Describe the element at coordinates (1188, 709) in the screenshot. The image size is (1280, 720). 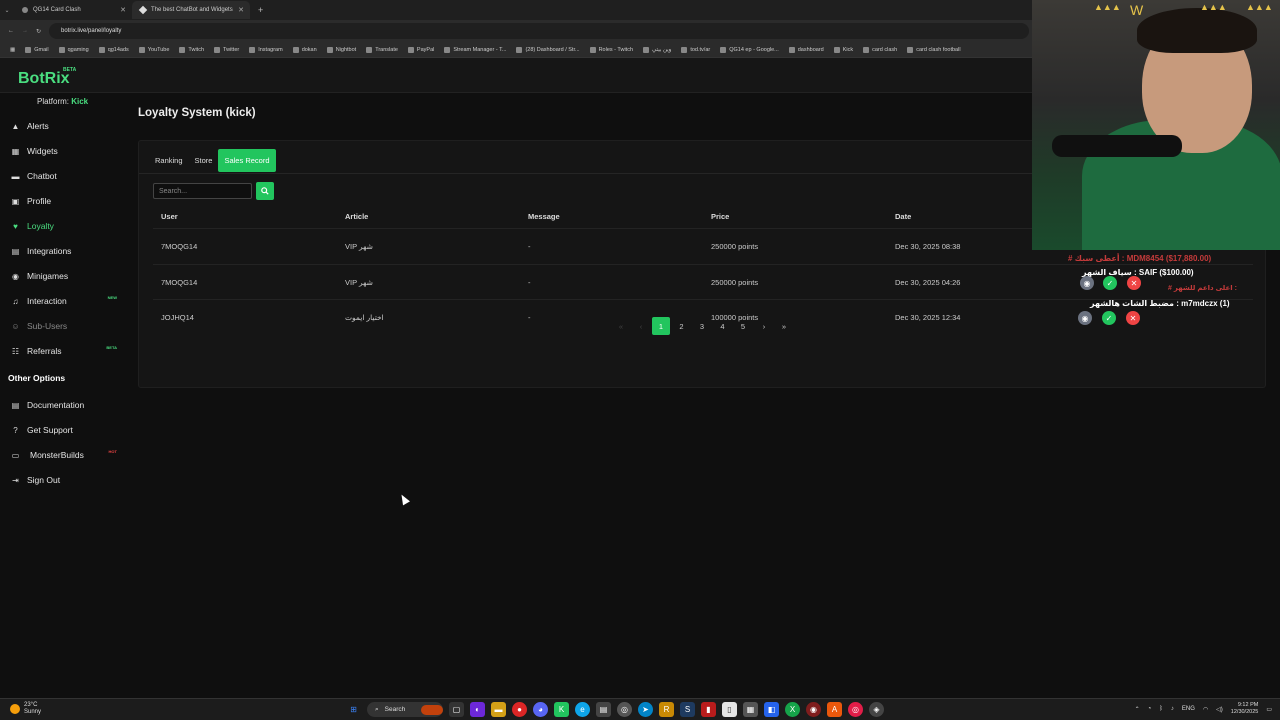
I see `language-indicator: ENG` at that location.